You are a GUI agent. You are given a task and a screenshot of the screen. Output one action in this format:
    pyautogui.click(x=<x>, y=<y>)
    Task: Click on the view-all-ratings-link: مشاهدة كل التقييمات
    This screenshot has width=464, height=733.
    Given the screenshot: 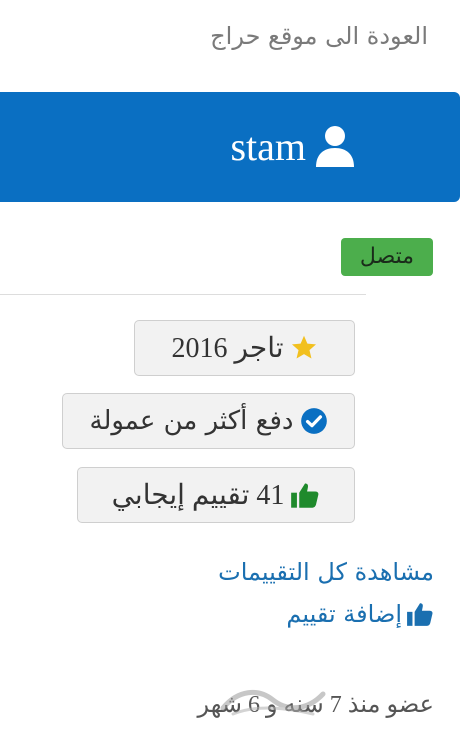 What is the action you would take?
    pyautogui.click(x=326, y=572)
    